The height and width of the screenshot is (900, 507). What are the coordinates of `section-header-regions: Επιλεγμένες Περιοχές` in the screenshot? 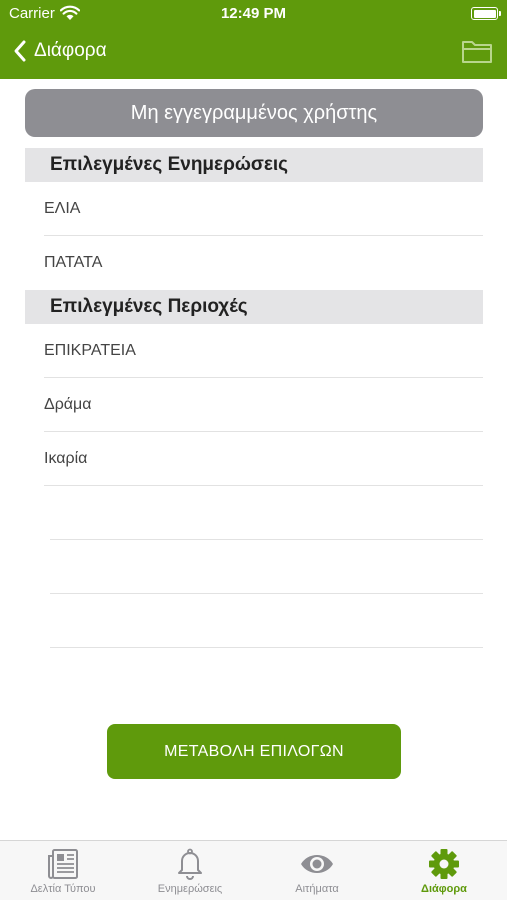 It's located at (254, 307).